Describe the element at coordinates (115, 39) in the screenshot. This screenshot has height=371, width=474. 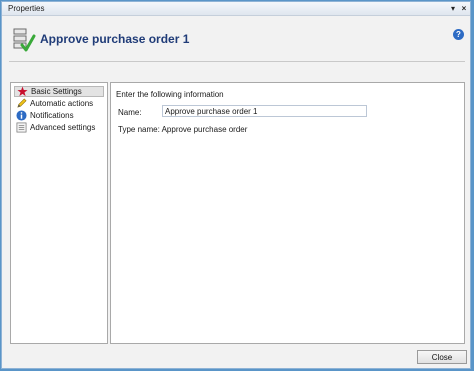
I see `page-title: Approve purchase order 1` at that location.